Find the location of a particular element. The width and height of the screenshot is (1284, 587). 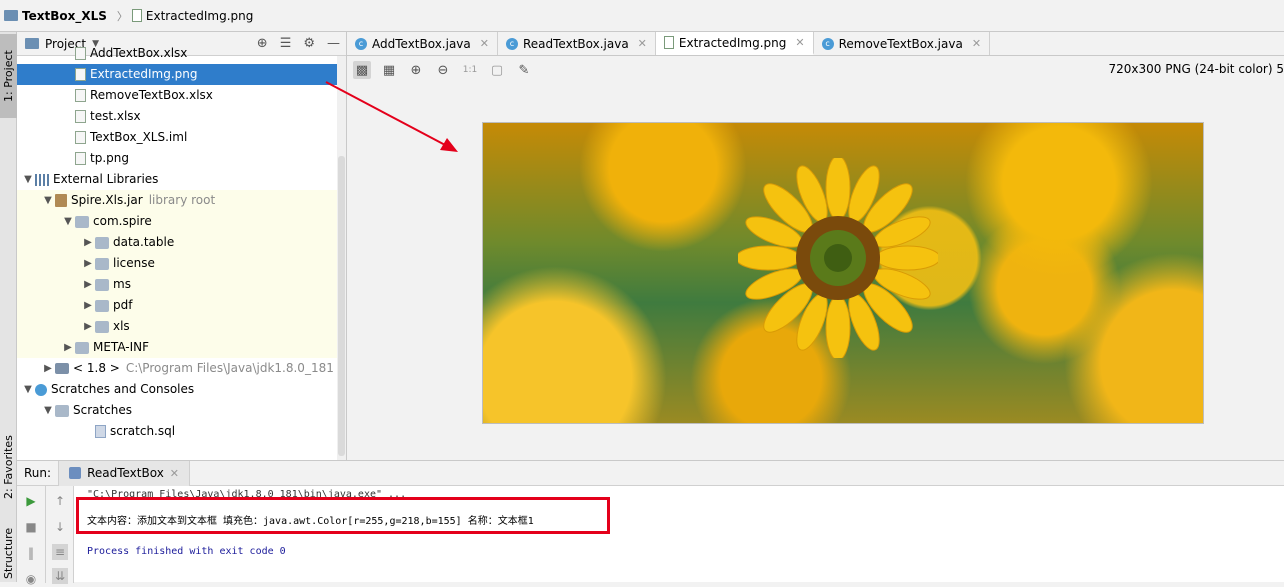

breadcrumb-file-label: ExtractedImg.png is located at coordinates (199, 15).